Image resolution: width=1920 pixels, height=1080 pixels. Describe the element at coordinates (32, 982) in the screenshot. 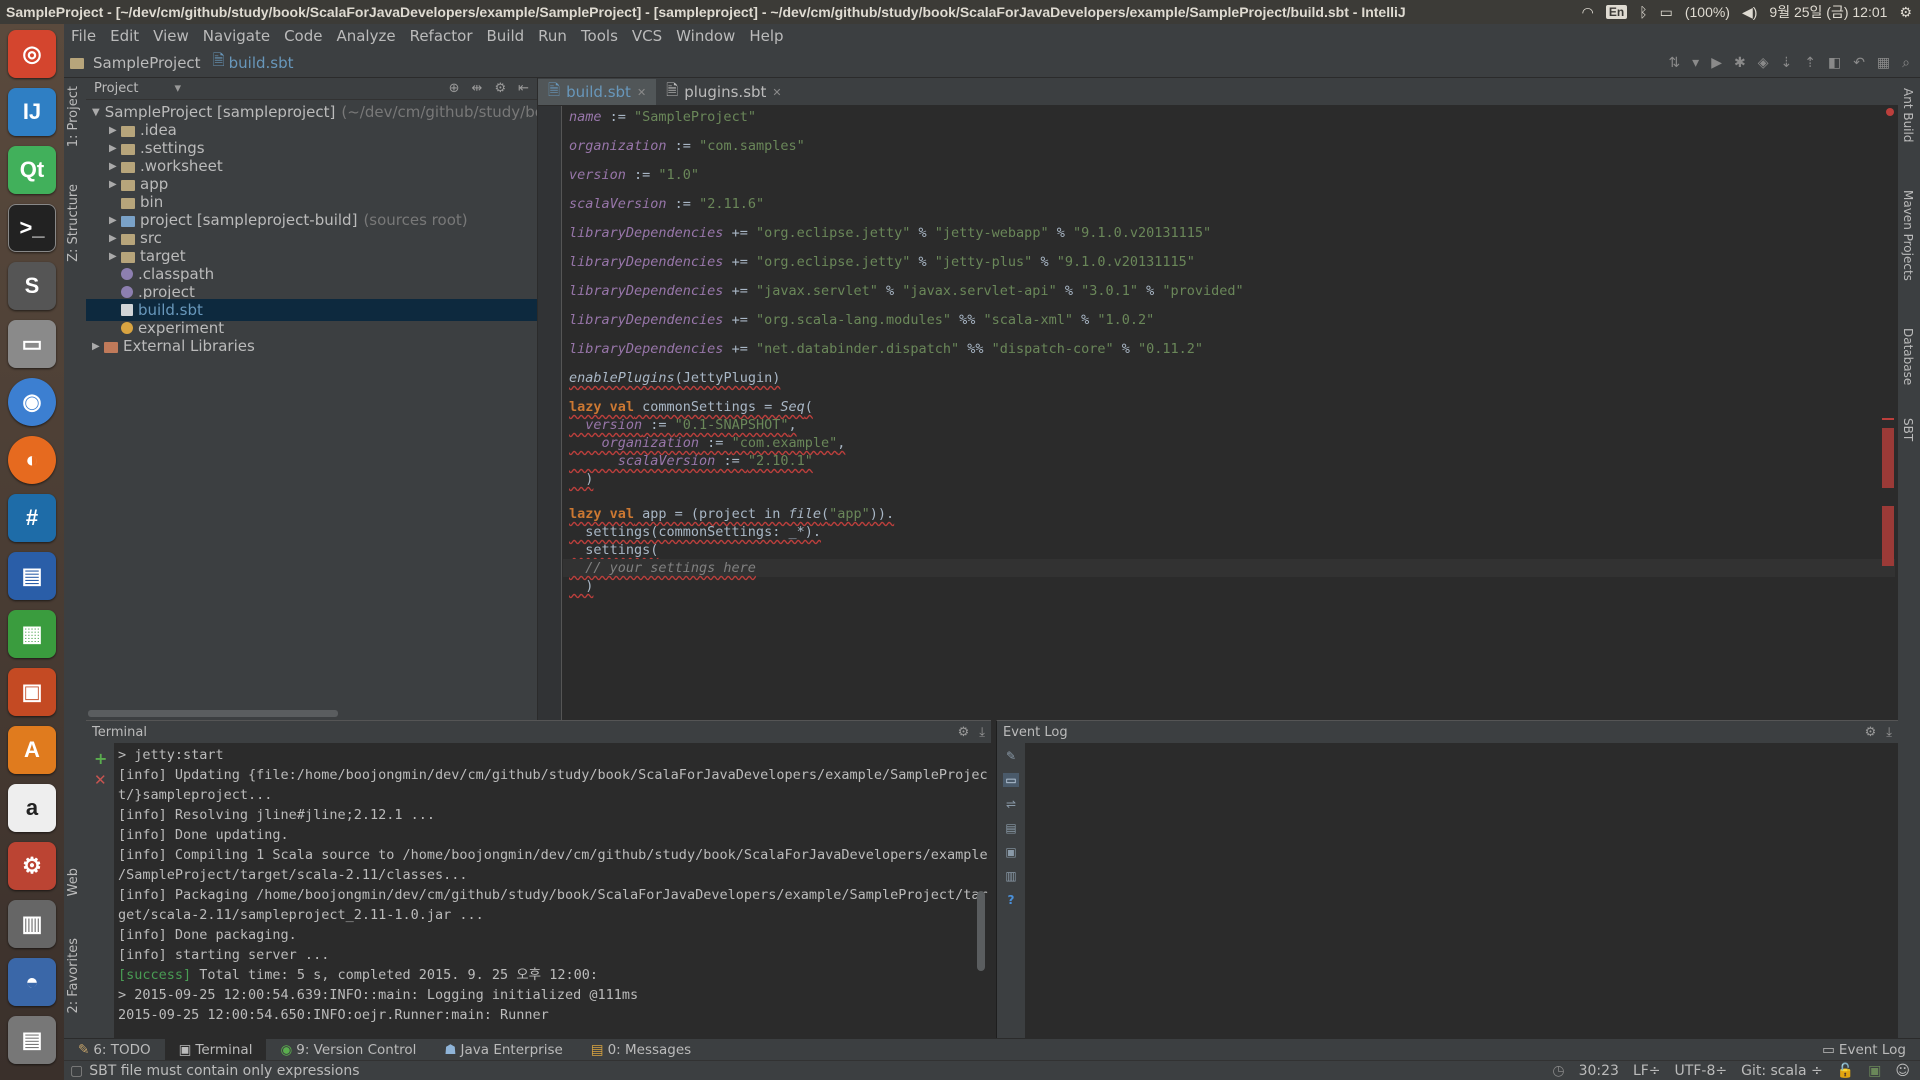

I see `disk-icon: ◓` at that location.